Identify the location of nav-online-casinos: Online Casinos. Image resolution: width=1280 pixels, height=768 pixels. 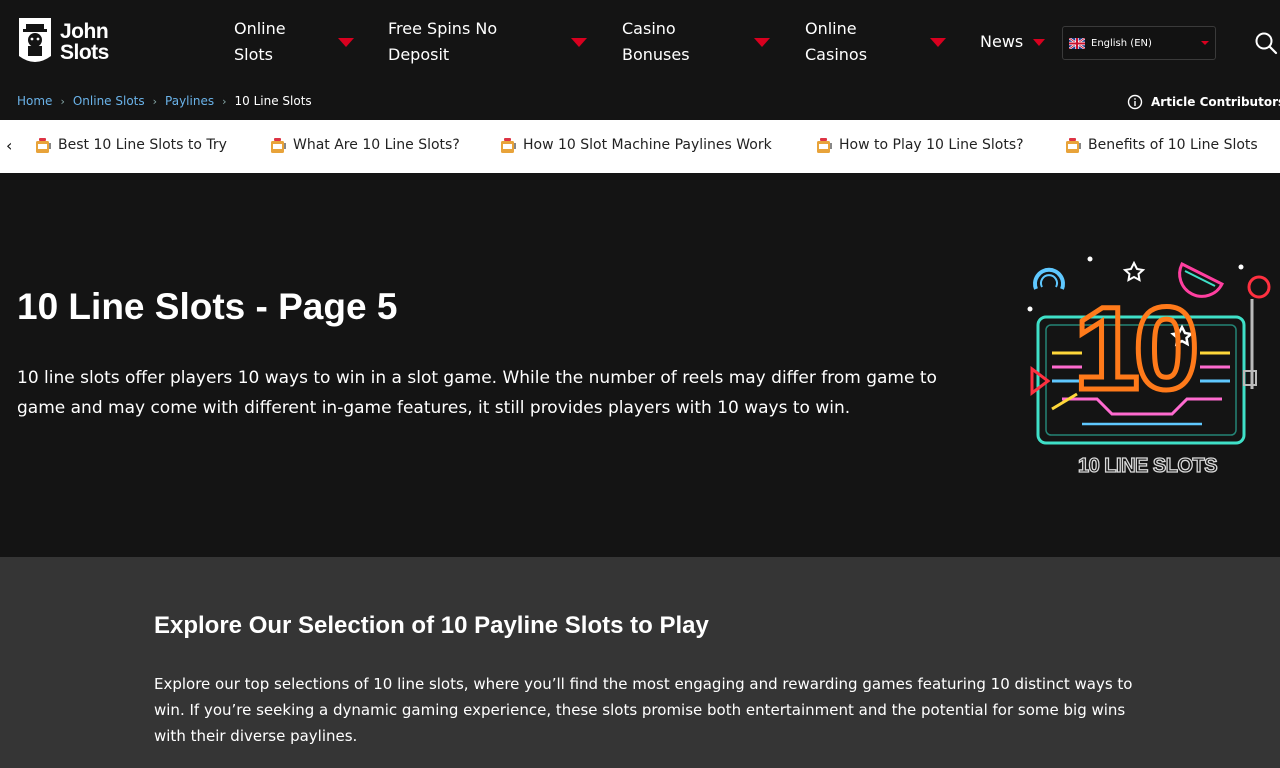
(836, 42).